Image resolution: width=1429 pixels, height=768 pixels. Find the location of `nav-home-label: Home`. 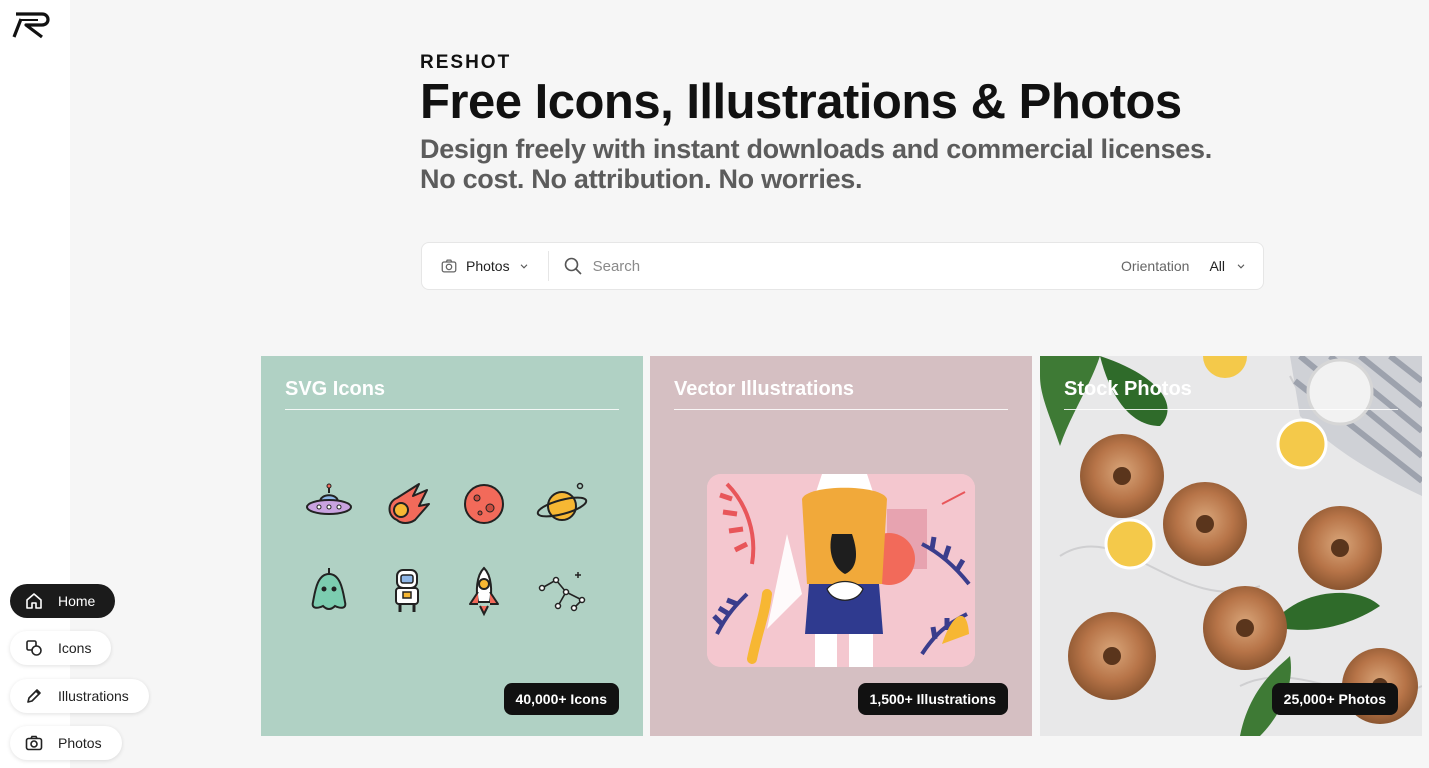

nav-home-label: Home is located at coordinates (77, 601).